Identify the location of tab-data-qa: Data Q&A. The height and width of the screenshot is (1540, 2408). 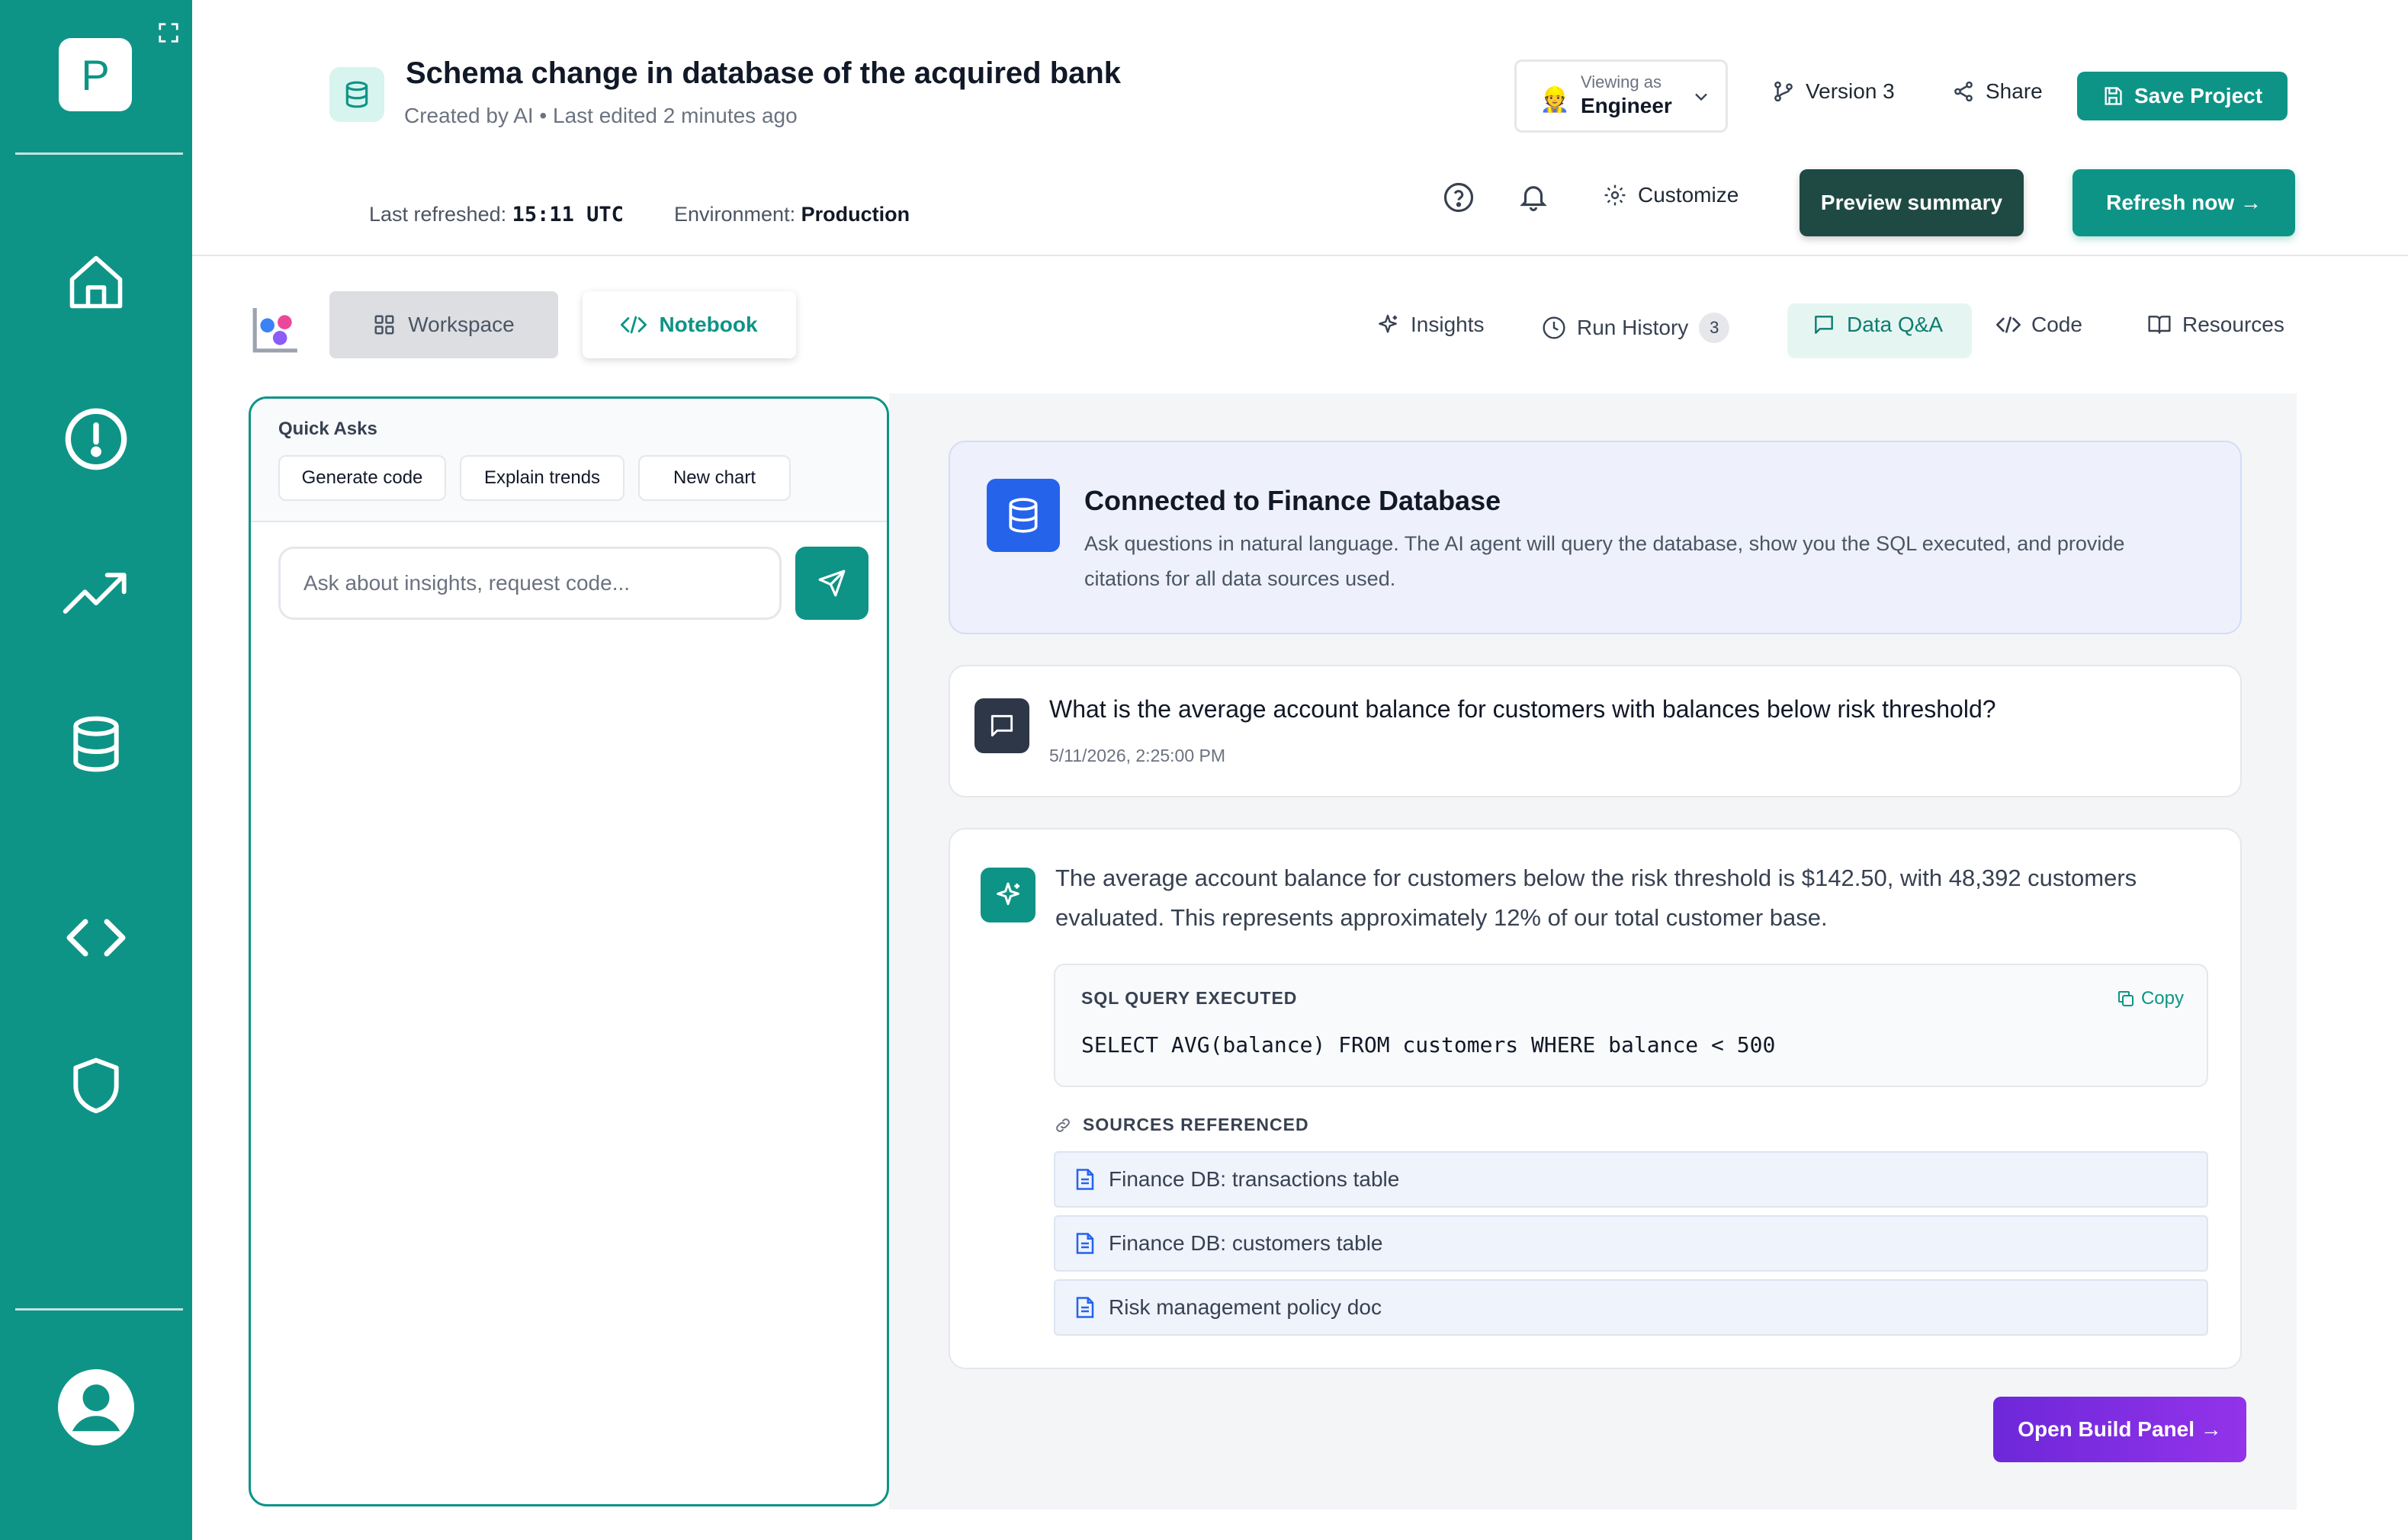
(1877, 325).